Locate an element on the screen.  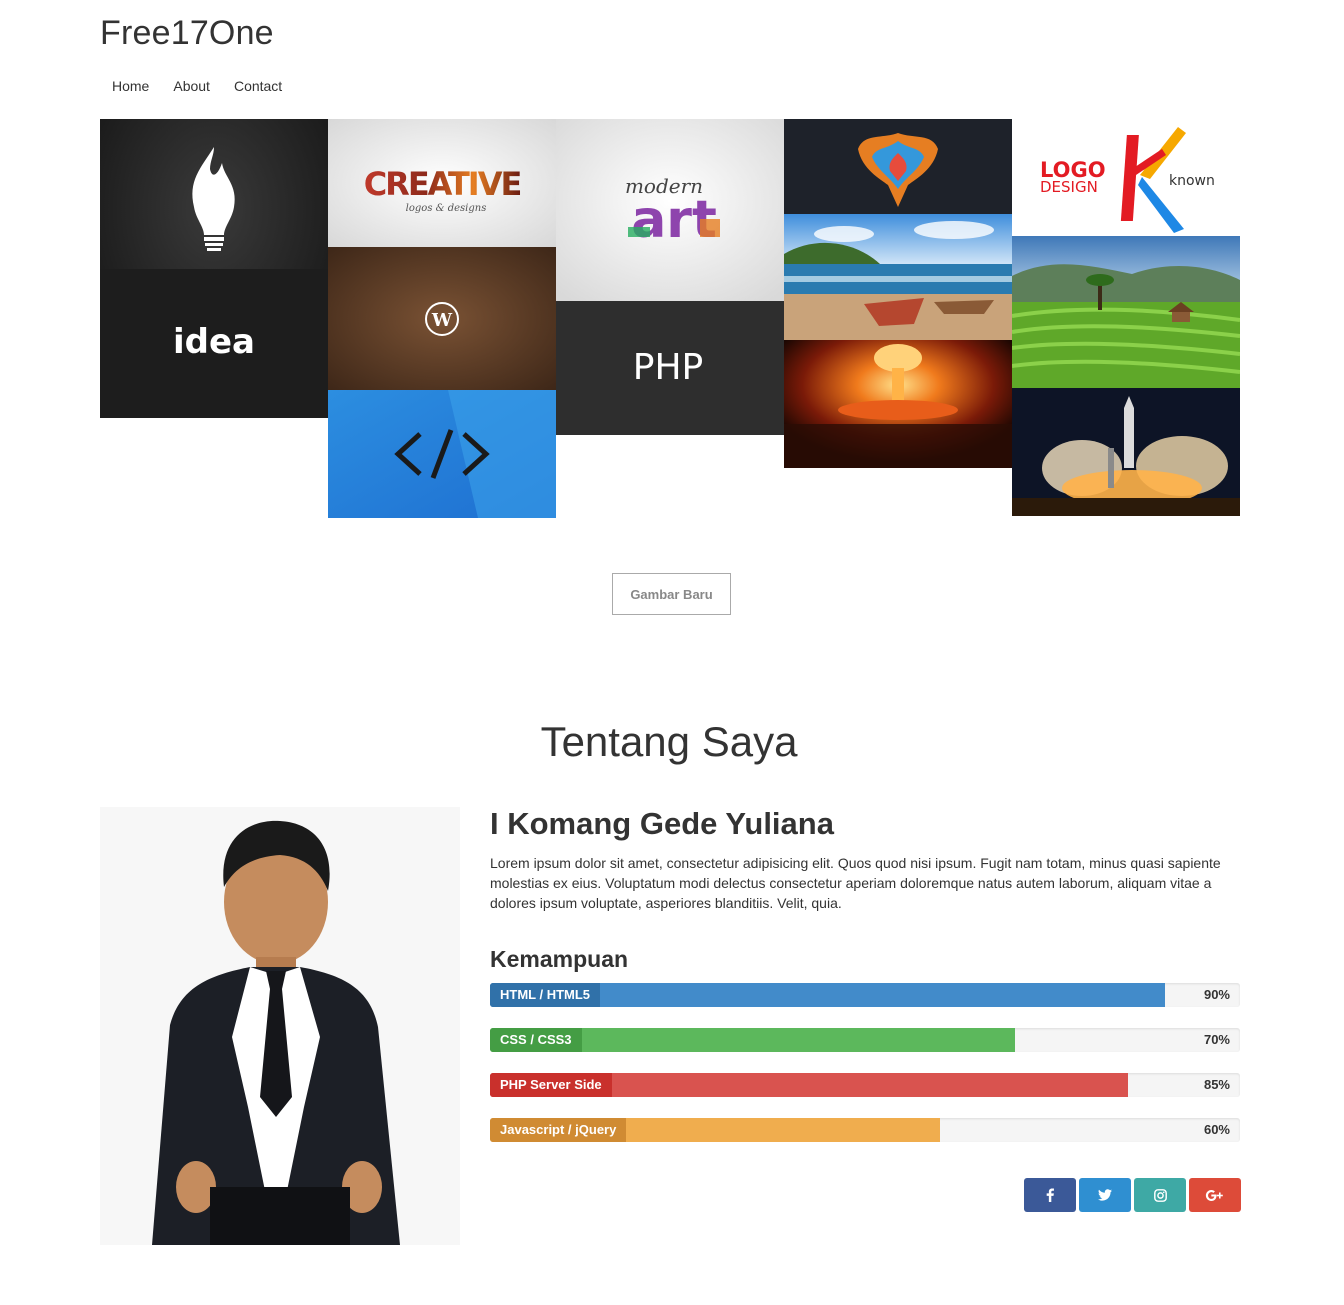
gallery-tile-php: PHP is located at coordinates (670, 368).